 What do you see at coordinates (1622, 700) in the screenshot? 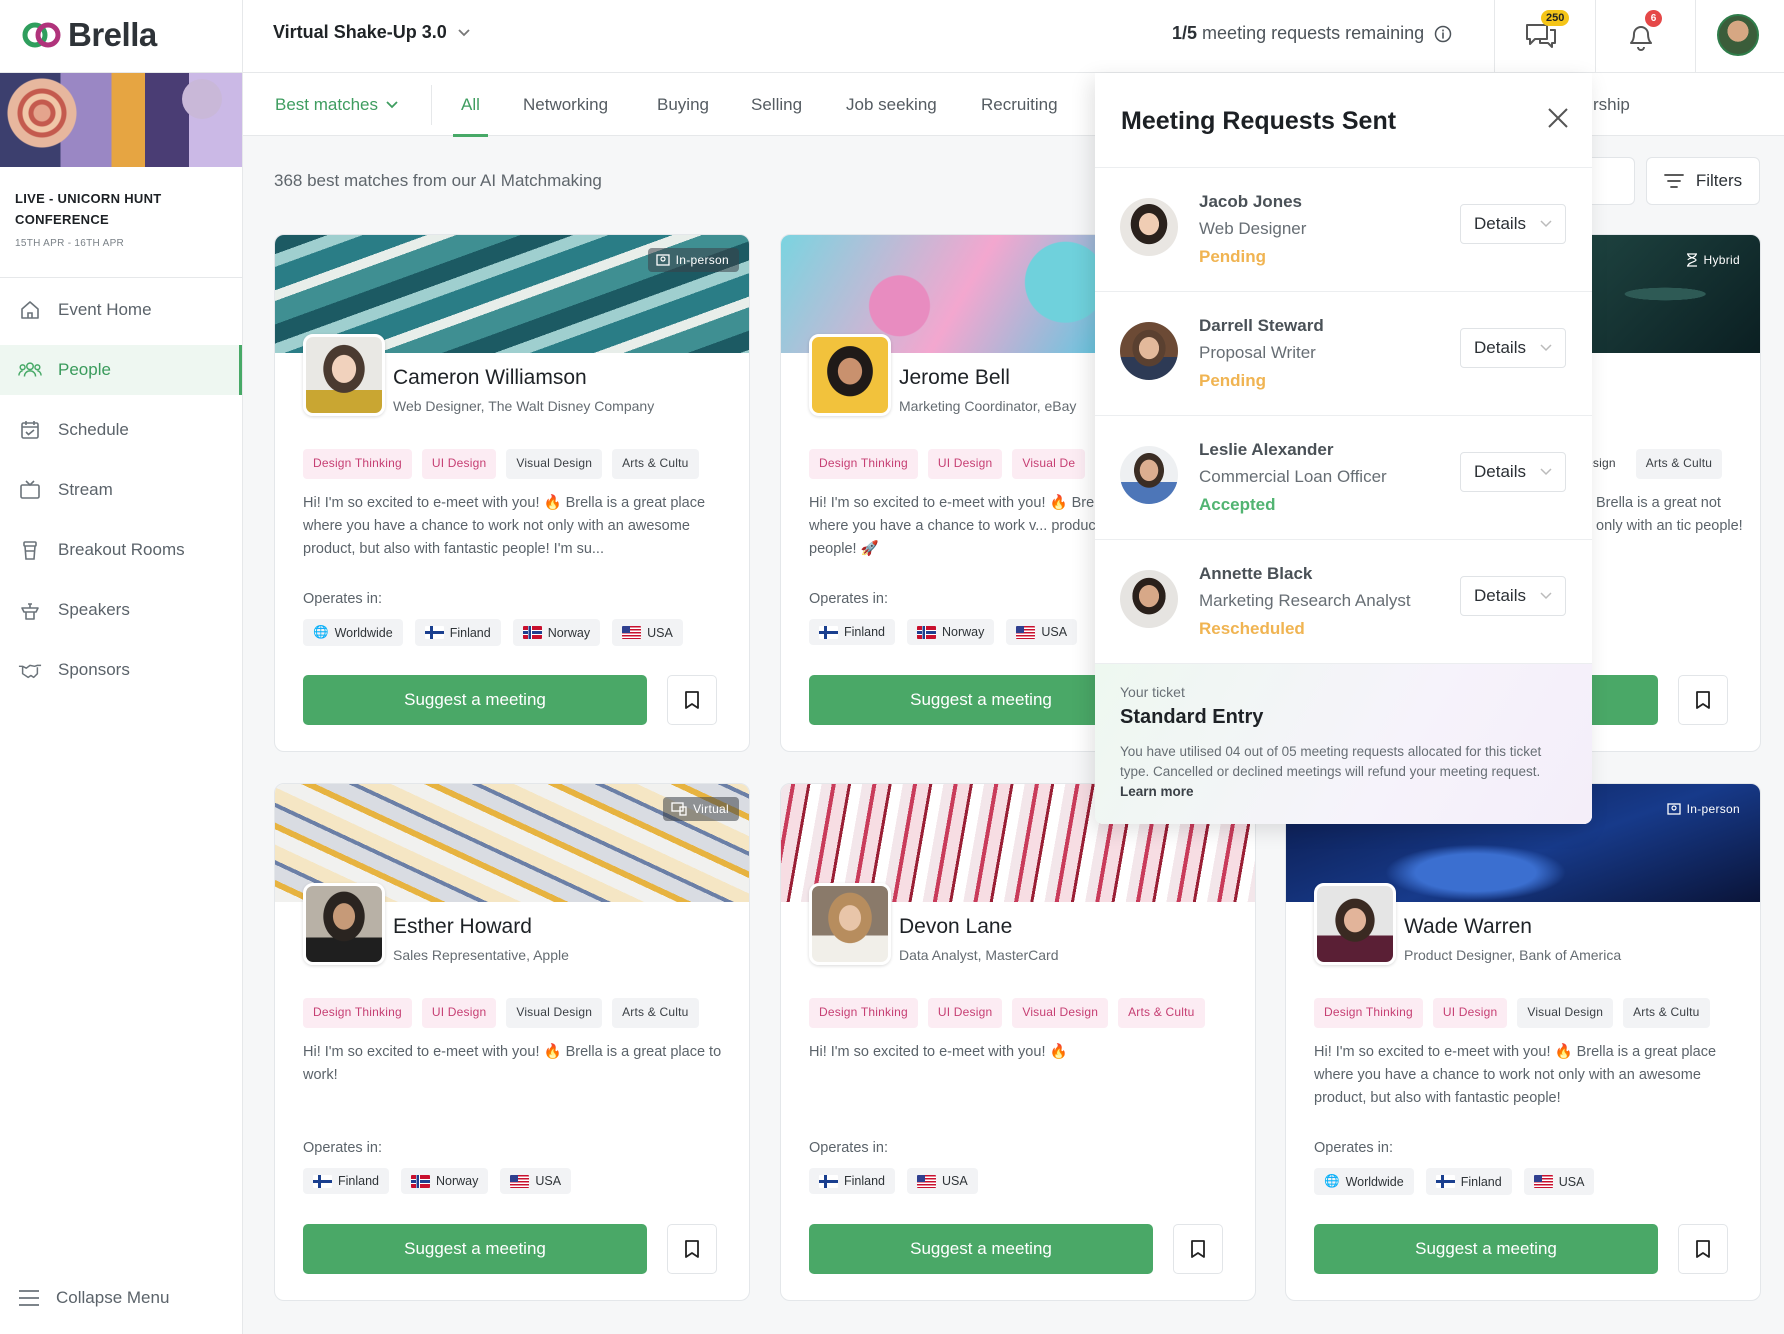
I see `suggest-meeting-button` at bounding box center [1622, 700].